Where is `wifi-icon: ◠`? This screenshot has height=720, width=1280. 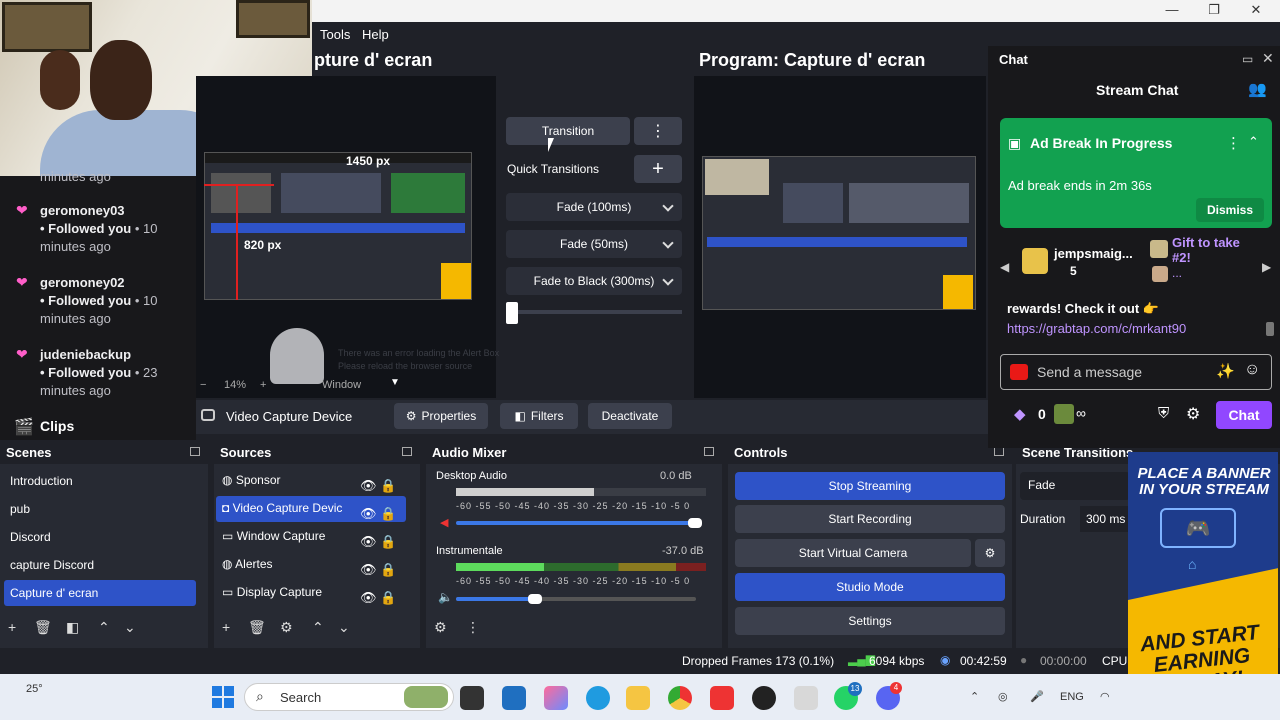 wifi-icon: ◠ is located at coordinates (1105, 696).